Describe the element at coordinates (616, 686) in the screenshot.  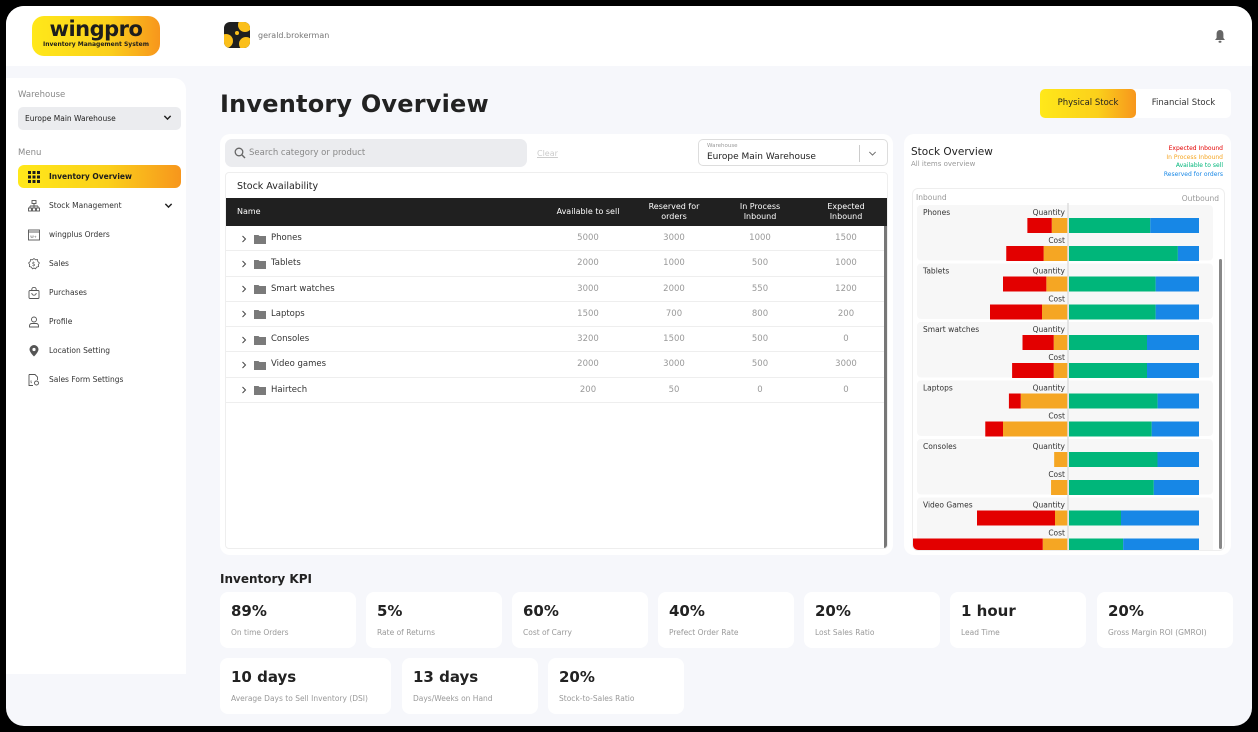
I see `kpi-card: 20% Stock-to-Sales Ratio` at that location.